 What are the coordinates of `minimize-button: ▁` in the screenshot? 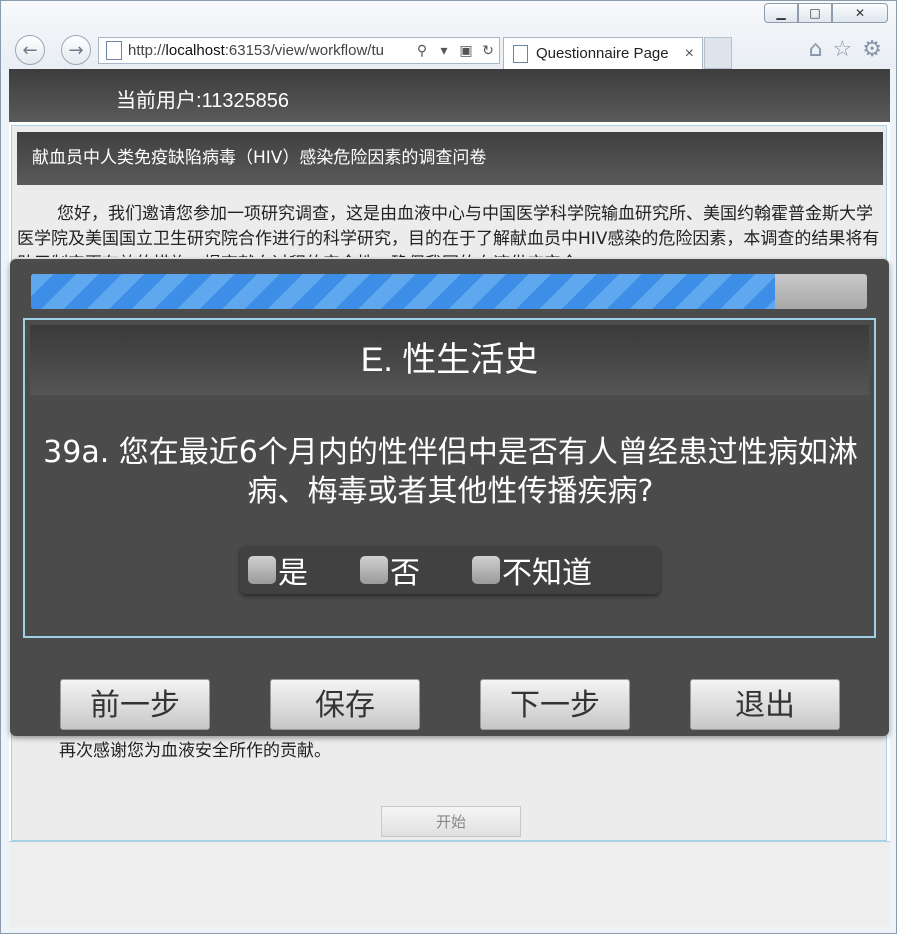 It's located at (781, 13).